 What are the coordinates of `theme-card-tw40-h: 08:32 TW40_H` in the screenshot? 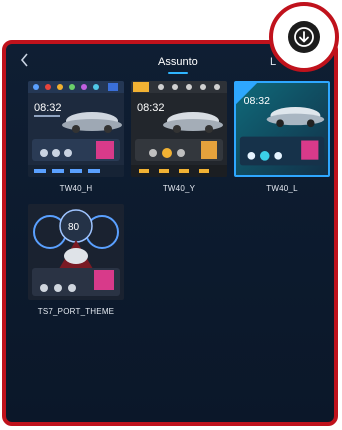 It's located at (76, 137).